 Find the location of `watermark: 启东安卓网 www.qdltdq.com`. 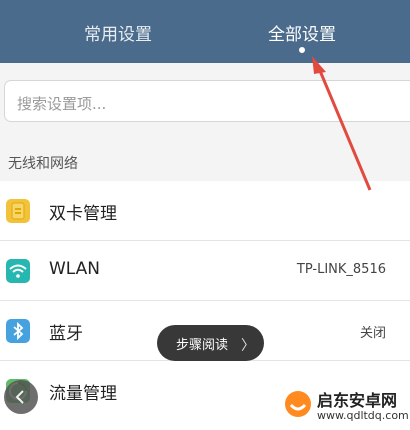

watermark: 启东安卓网 www.qdltdq.com is located at coordinates (345, 407).